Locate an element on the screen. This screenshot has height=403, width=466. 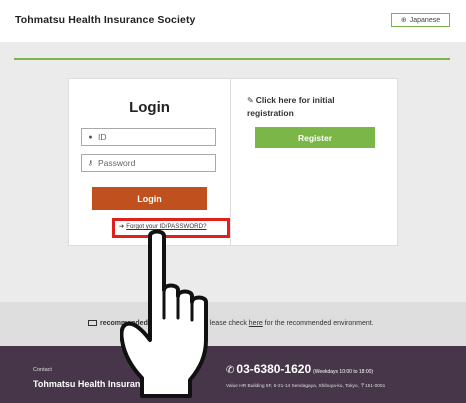
environment-link: here is located at coordinates (256, 323).